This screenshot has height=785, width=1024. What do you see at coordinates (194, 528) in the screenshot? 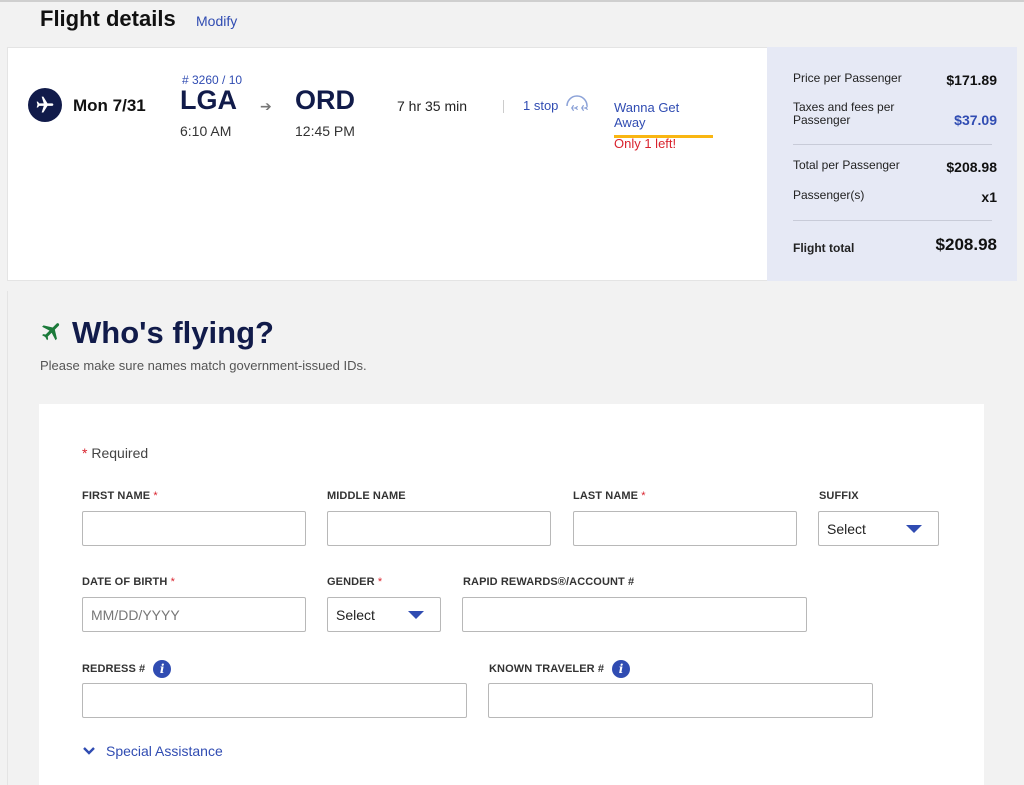
I see `first-name-input` at bounding box center [194, 528].